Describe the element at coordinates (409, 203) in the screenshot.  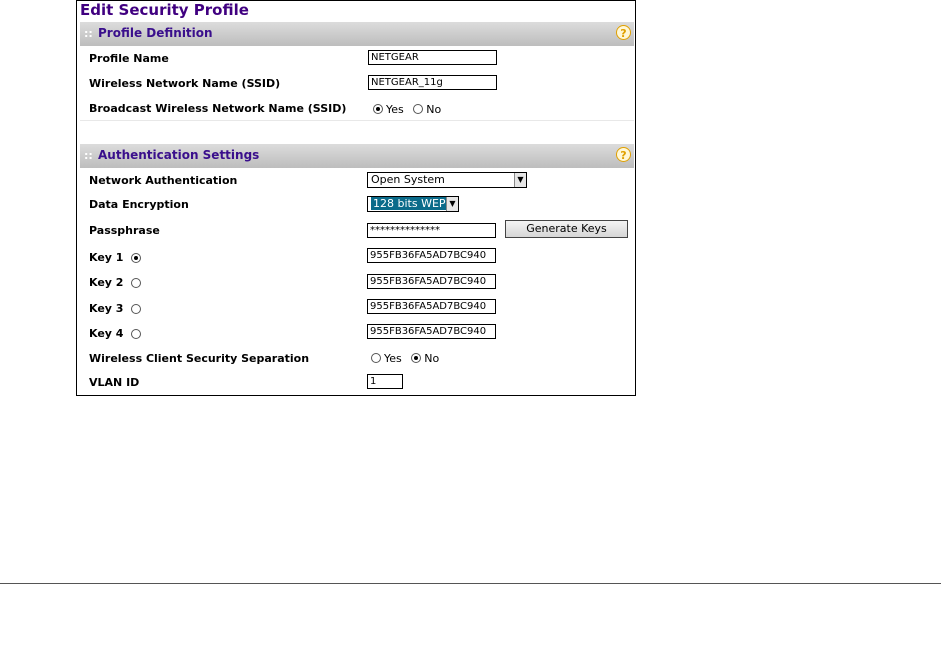
I see `data-encryption-value: 128 bits WEP` at that location.